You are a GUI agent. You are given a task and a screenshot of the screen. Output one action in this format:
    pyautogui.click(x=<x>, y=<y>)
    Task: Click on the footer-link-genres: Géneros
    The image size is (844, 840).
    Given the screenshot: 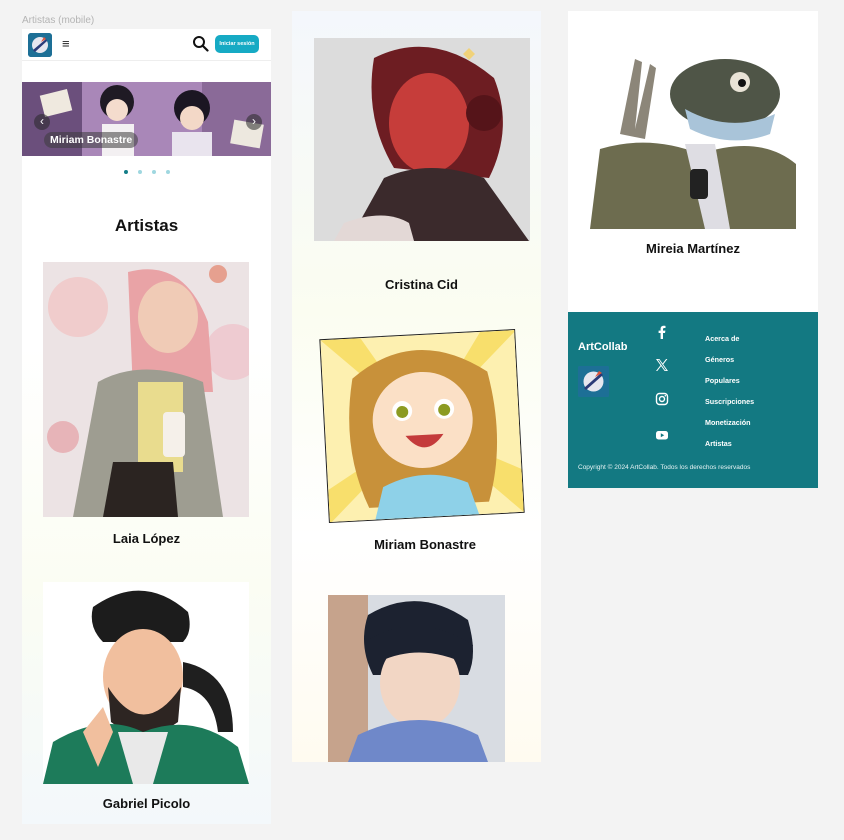 What is the action you would take?
    pyautogui.click(x=729, y=365)
    